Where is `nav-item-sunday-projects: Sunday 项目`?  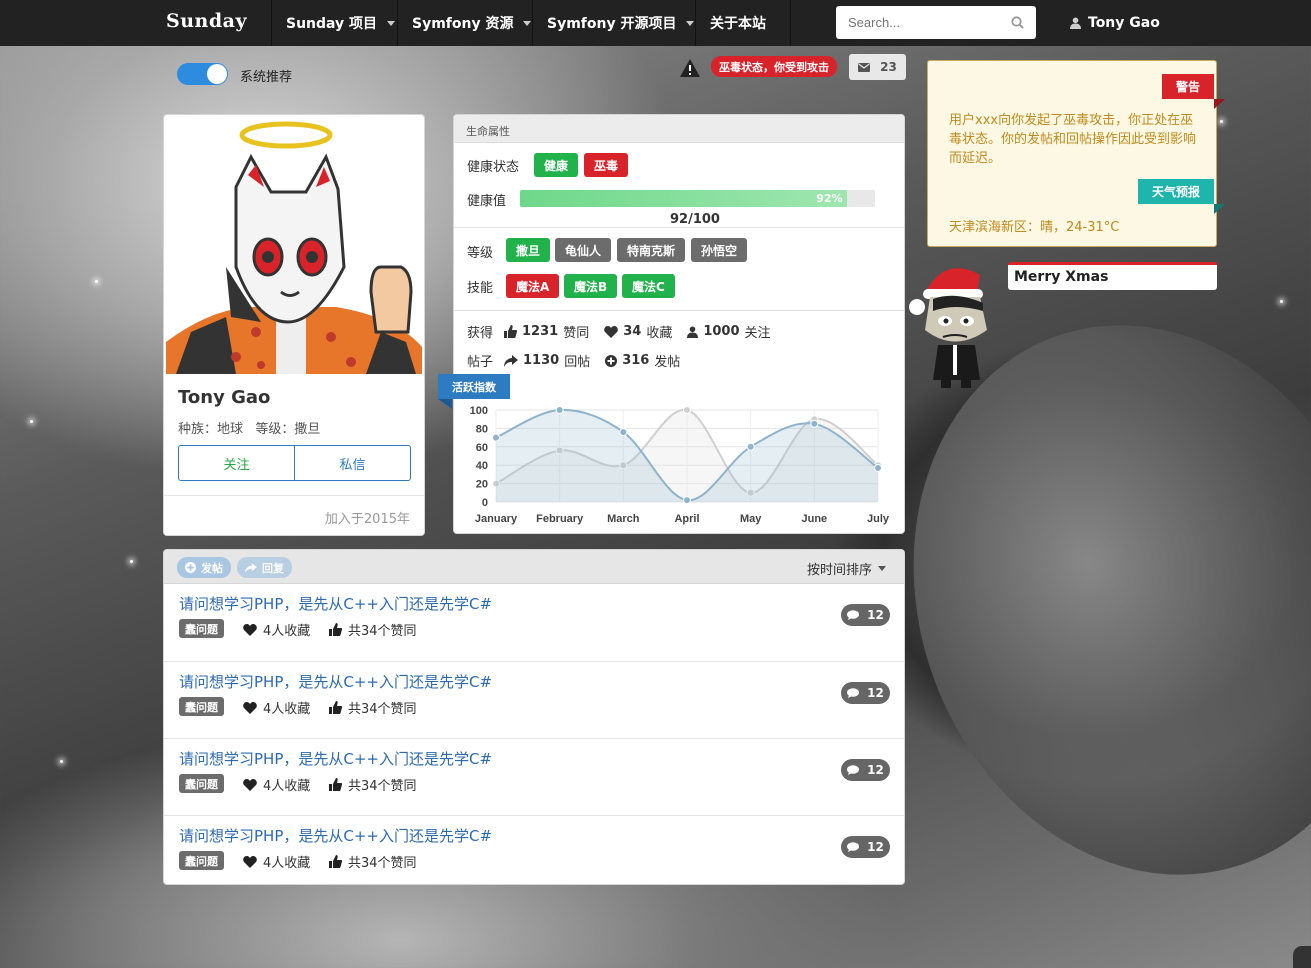 nav-item-sunday-projects: Sunday 项目 is located at coordinates (340, 23).